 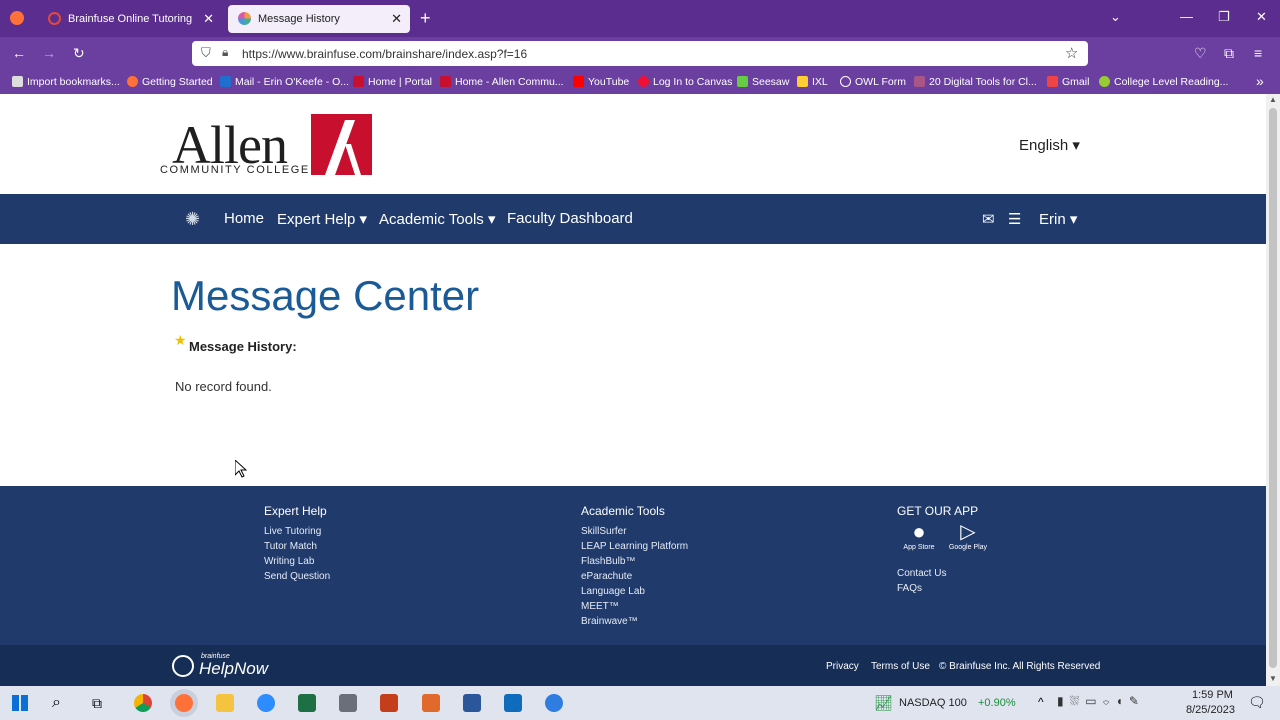 I want to click on app-store-badge: ● App Store, so click(x=919, y=536).